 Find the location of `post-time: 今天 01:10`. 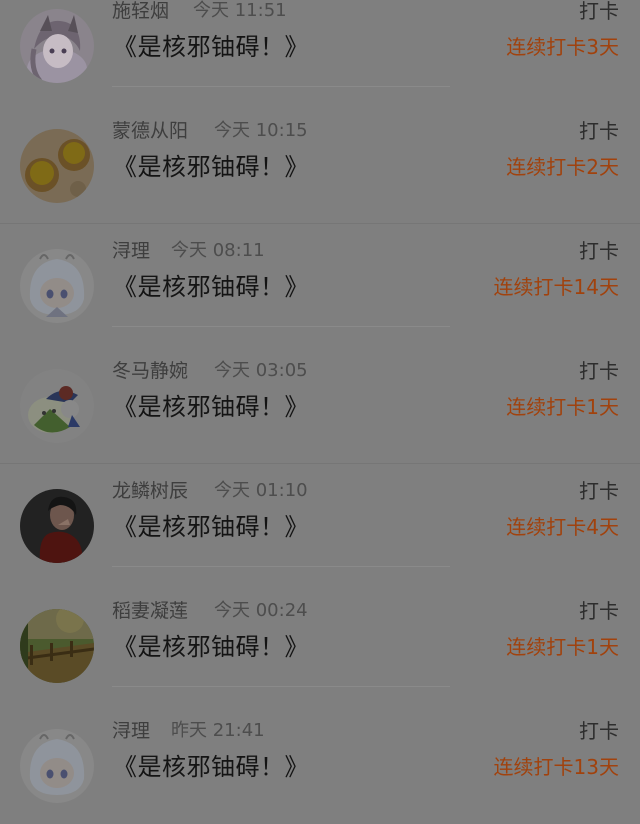

post-time: 今天 01:10 is located at coordinates (261, 490).